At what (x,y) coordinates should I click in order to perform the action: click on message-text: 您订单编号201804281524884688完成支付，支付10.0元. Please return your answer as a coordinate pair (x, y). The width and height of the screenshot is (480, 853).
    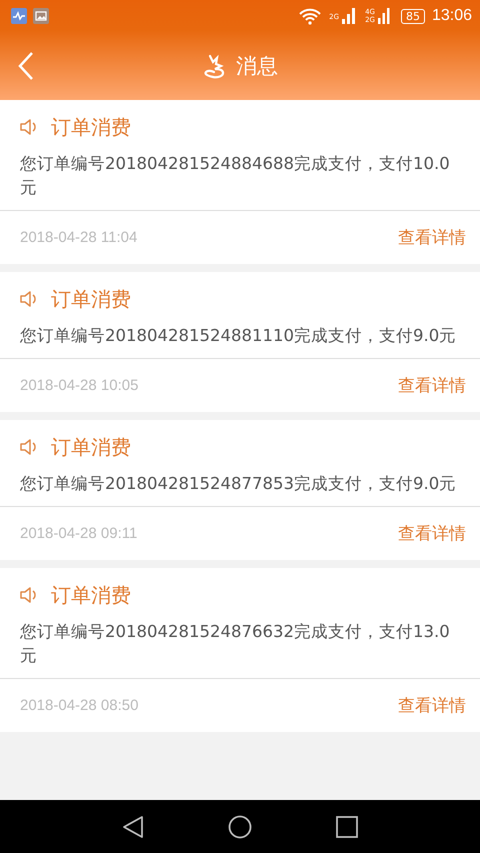
    Looking at the image, I should click on (240, 181).